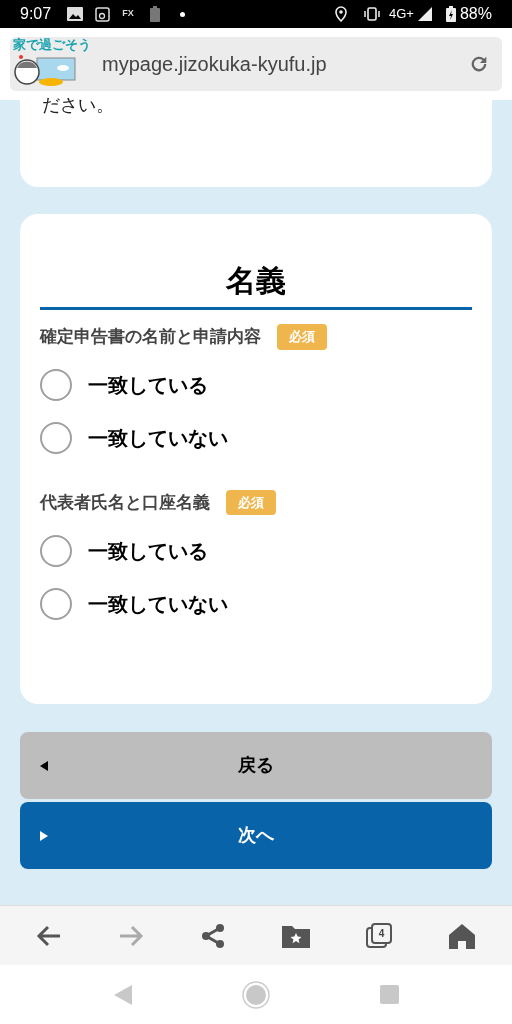 This screenshot has height=1024, width=512. I want to click on clock: 9:07, so click(36, 14).